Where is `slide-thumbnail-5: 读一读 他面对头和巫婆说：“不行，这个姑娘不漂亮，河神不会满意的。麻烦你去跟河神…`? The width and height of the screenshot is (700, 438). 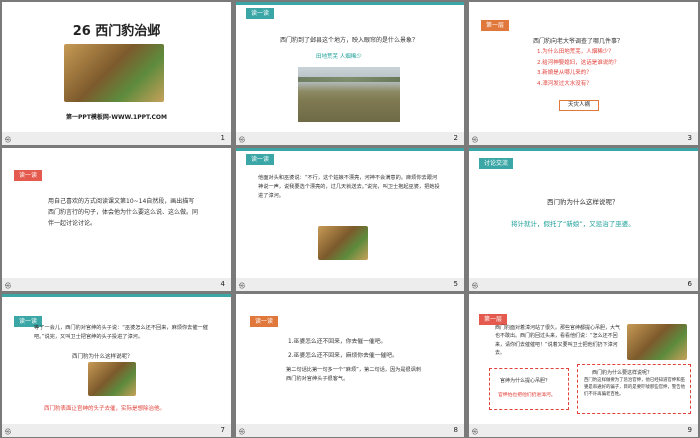
slide-thumbnail-5: 读一读 他面对头和巫婆说：“不行，这个姑娘不漂亮，河神不会满意的。麻烦你去跟河神… is located at coordinates (350, 219).